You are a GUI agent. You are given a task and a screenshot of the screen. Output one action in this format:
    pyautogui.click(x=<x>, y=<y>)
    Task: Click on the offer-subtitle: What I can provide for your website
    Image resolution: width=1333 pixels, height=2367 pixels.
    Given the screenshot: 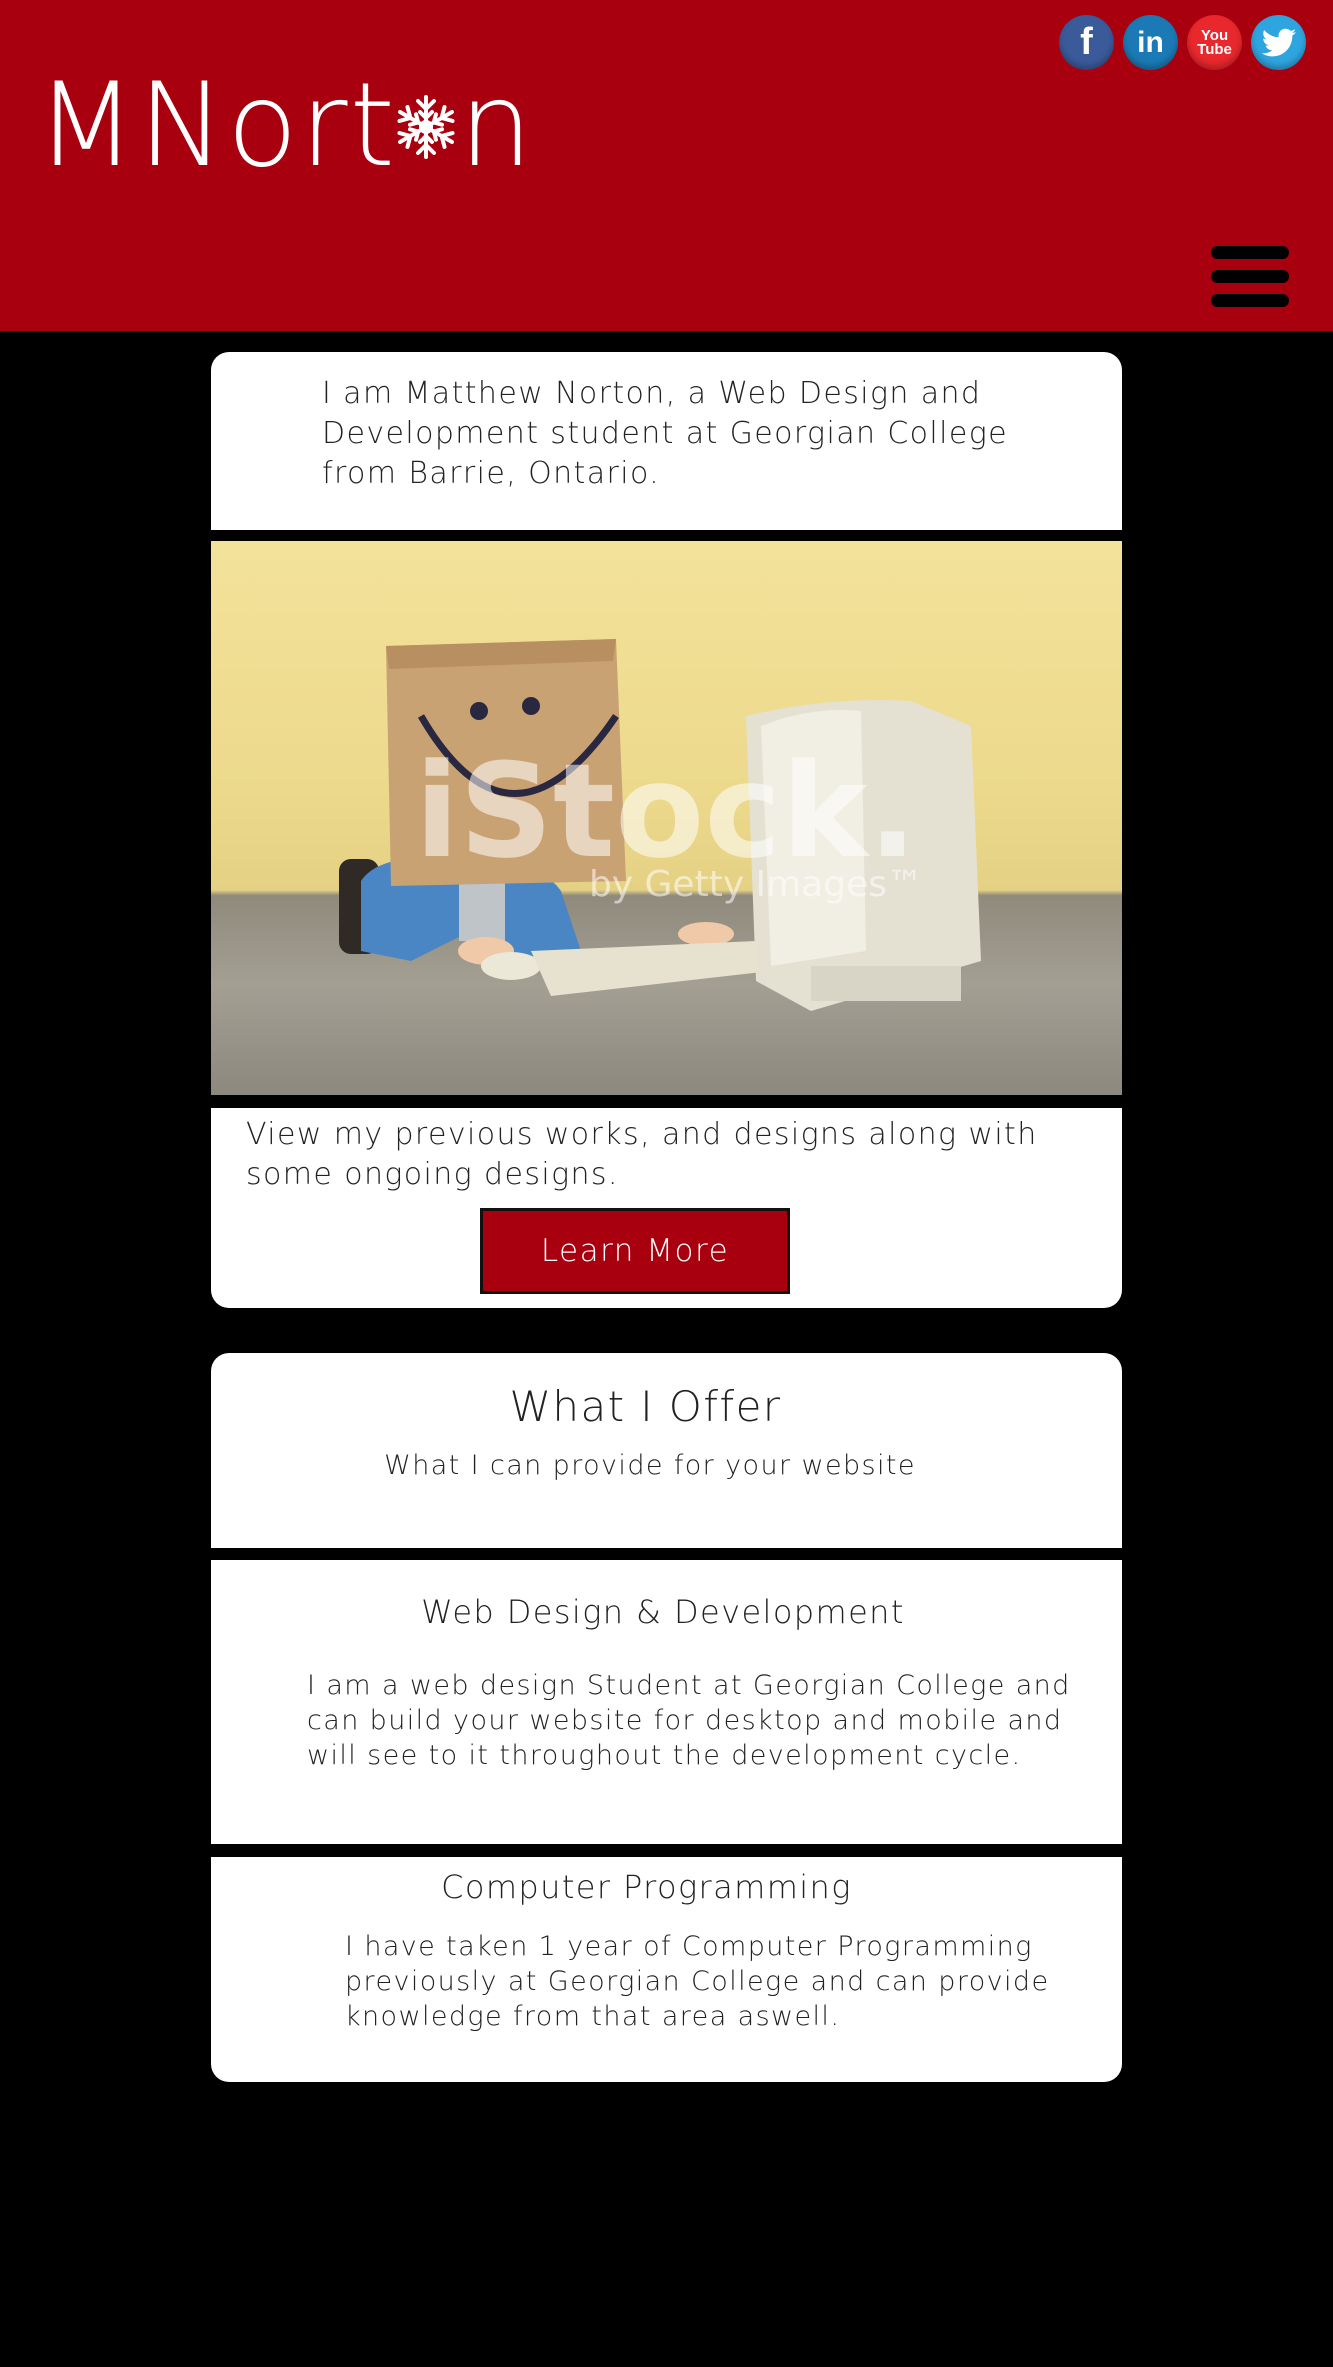 What is the action you would take?
    pyautogui.click(x=650, y=1465)
    